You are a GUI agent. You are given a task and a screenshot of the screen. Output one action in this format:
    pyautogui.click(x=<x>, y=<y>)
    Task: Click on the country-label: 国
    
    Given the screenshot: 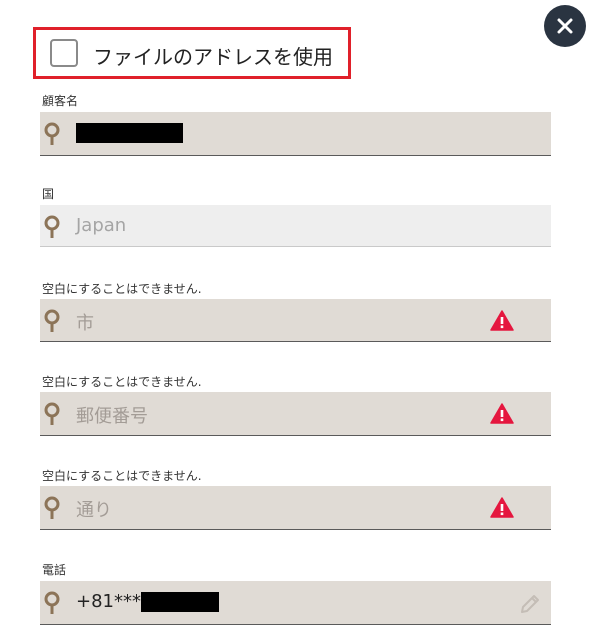 What is the action you would take?
    pyautogui.click(x=48, y=194)
    